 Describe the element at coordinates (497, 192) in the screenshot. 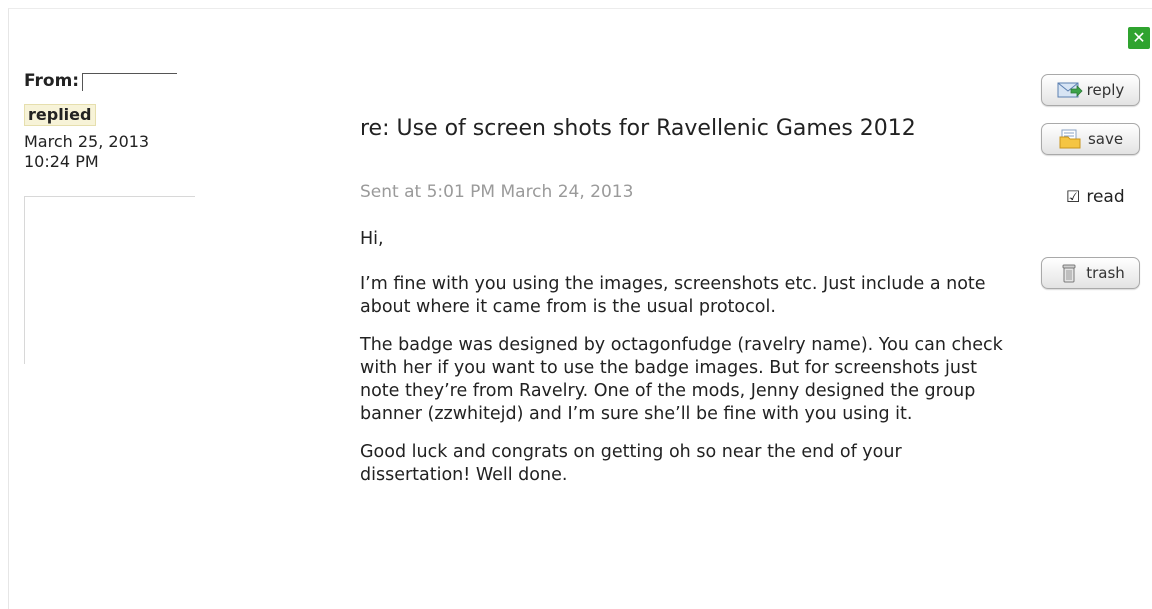

I see `sent-timestamp: Sent at 5:01 PM March 24, 2013` at that location.